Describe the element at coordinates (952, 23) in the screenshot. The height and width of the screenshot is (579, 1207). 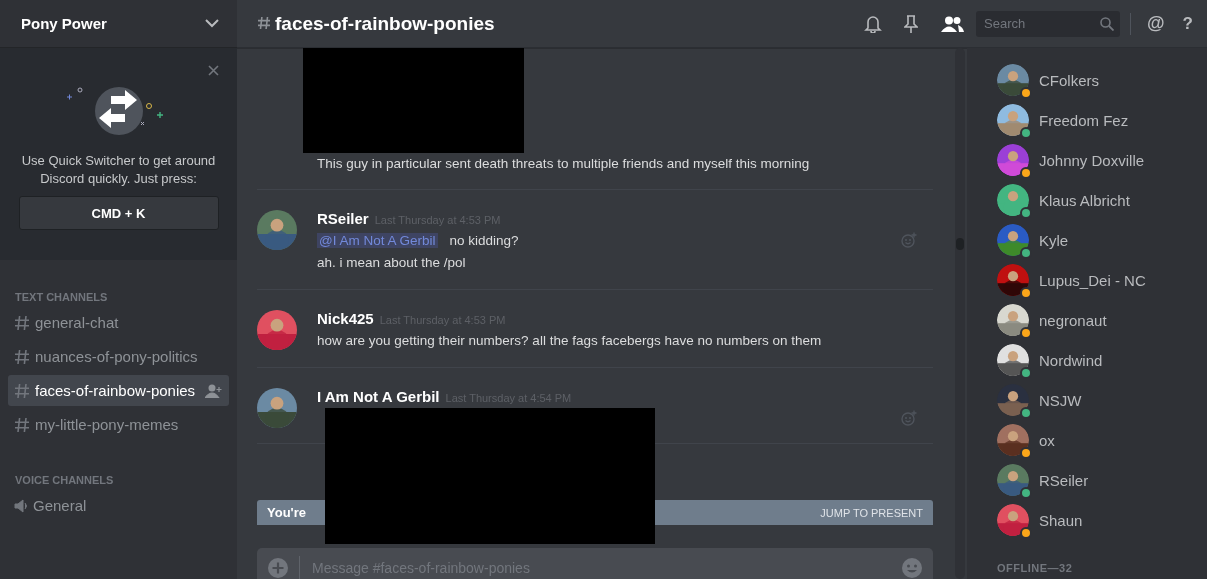
I see `members-icon` at that location.